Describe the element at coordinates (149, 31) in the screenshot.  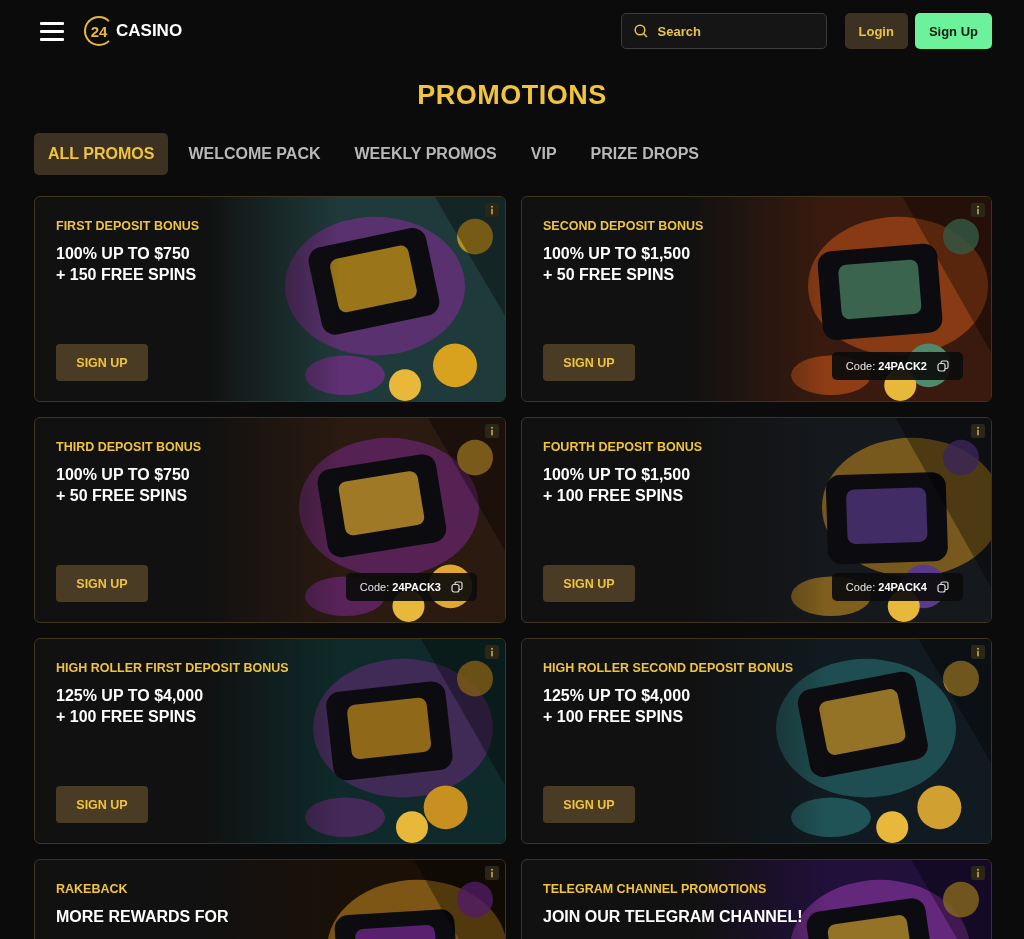
I see `logo-text: CASINO` at that location.